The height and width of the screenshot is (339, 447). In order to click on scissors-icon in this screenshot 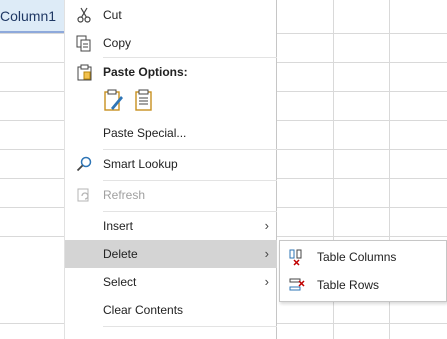, I will do `click(84, 15)`.